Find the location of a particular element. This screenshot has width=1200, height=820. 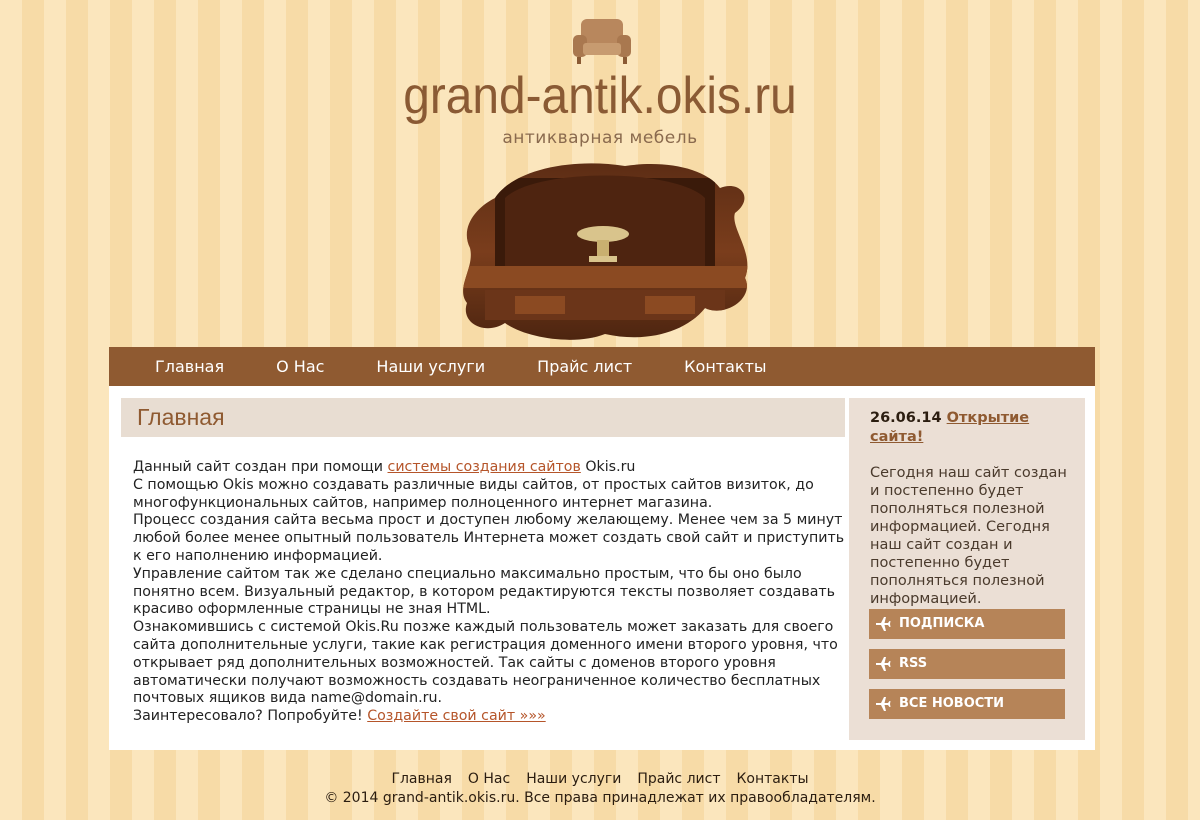

subscribe-button: ПОДПИСКА is located at coordinates (967, 624).